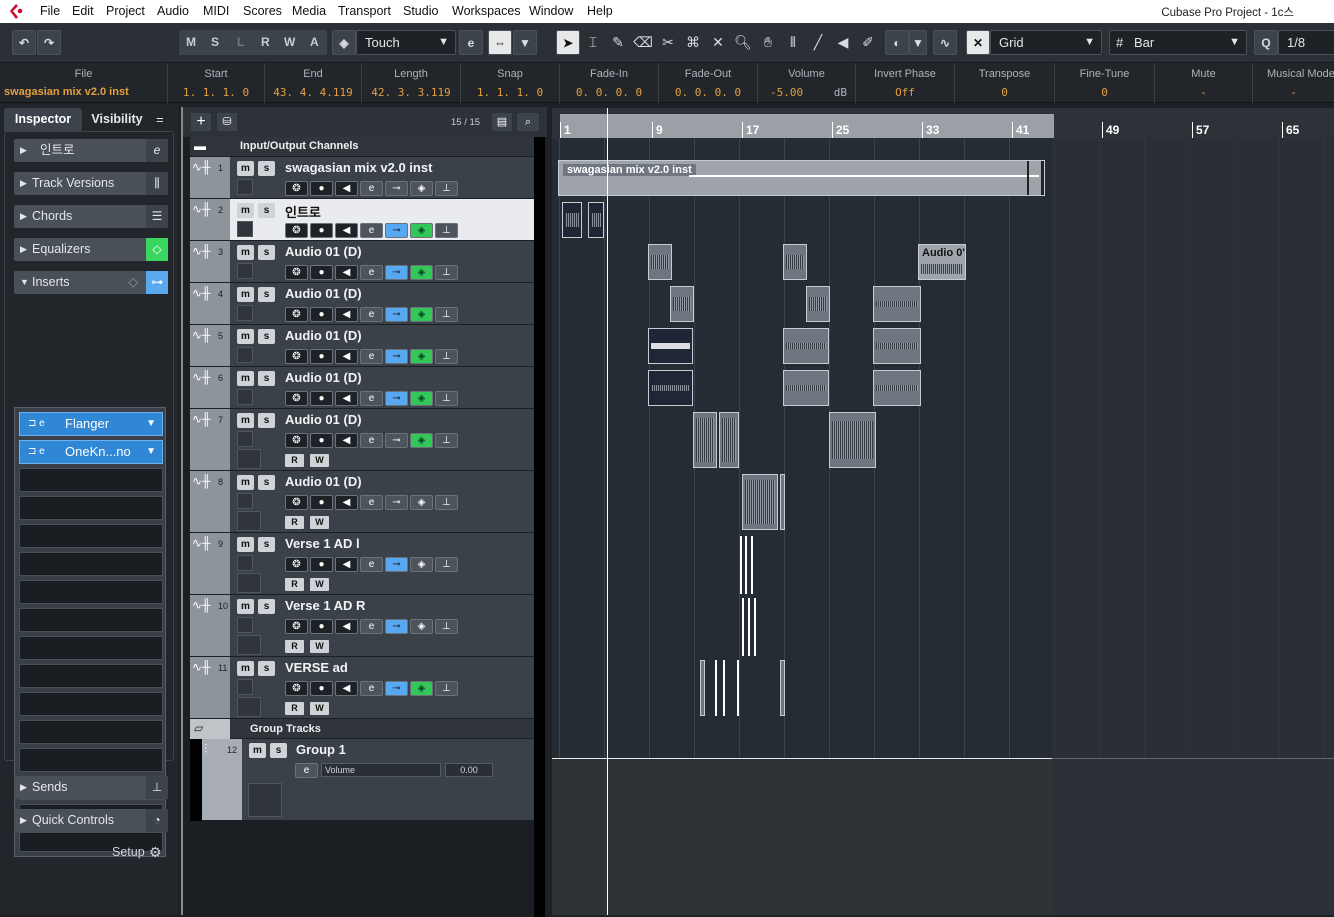  Describe the element at coordinates (897, 42) in the screenshot. I see `nudge-button: ◐` at that location.